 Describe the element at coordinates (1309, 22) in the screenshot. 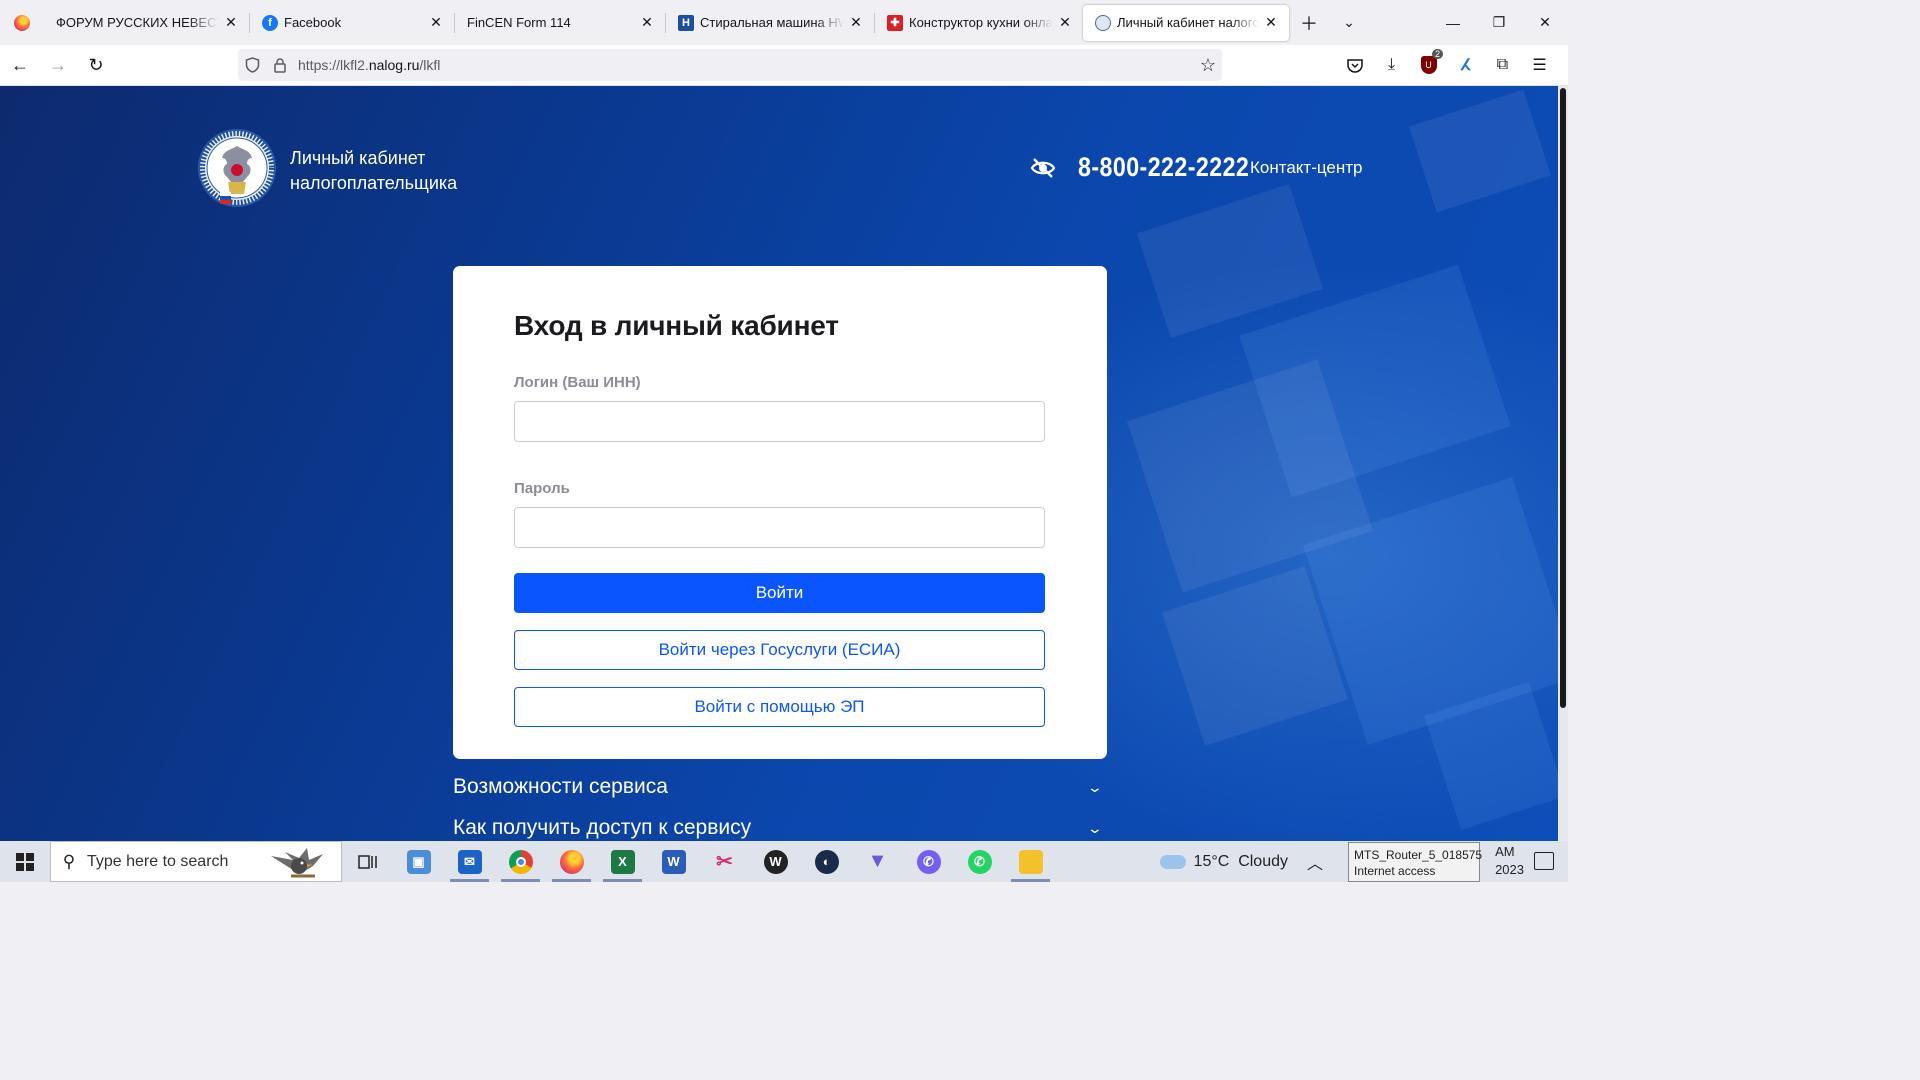

I see `new-tab-button: ＋` at that location.